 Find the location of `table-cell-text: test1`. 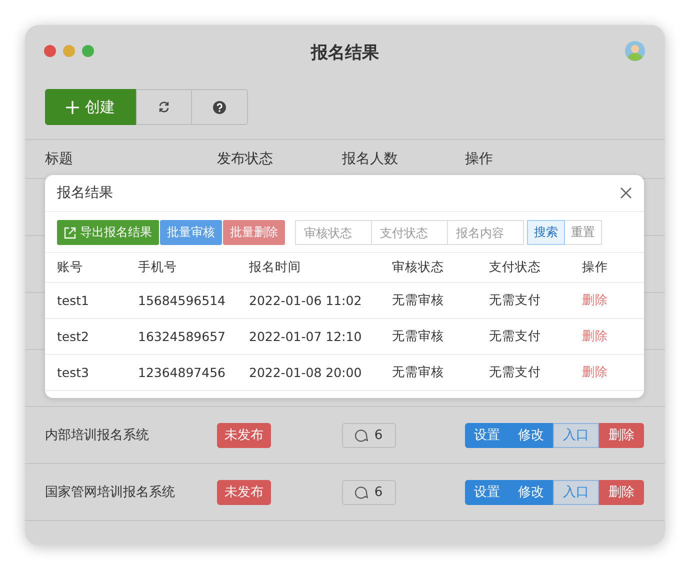

table-cell-text: test1 is located at coordinates (73, 300).